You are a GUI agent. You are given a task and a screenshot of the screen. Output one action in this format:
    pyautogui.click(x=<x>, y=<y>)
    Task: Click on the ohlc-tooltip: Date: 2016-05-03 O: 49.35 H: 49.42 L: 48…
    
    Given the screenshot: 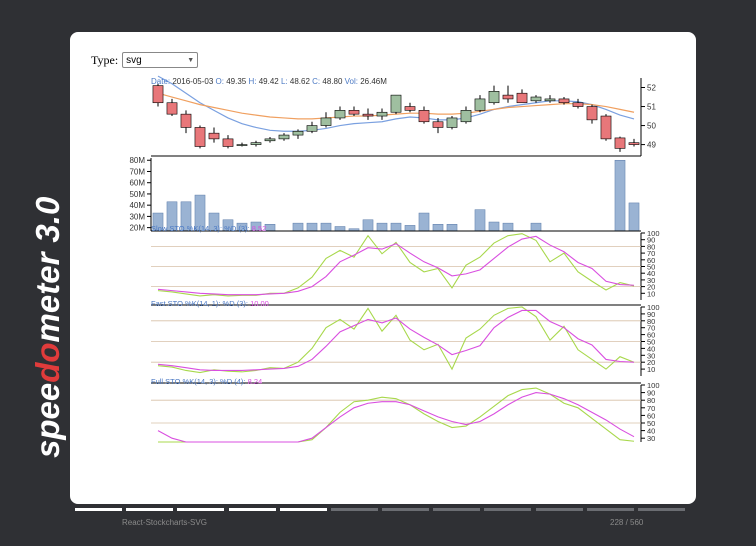 What is the action you would take?
    pyautogui.click(x=269, y=81)
    